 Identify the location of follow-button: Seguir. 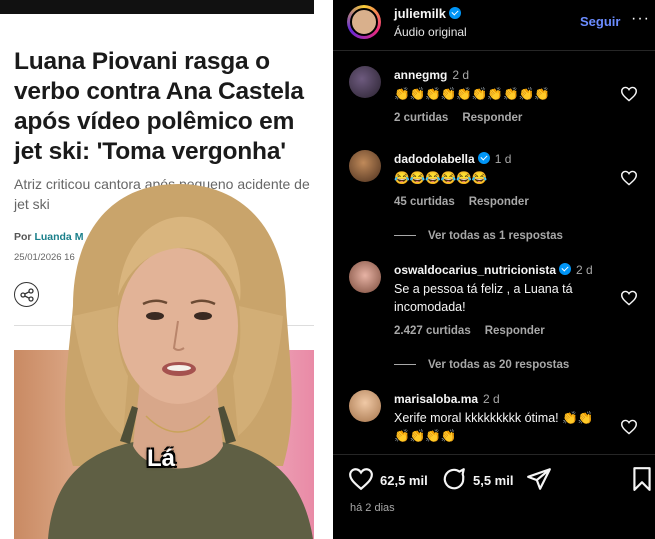
(600, 21).